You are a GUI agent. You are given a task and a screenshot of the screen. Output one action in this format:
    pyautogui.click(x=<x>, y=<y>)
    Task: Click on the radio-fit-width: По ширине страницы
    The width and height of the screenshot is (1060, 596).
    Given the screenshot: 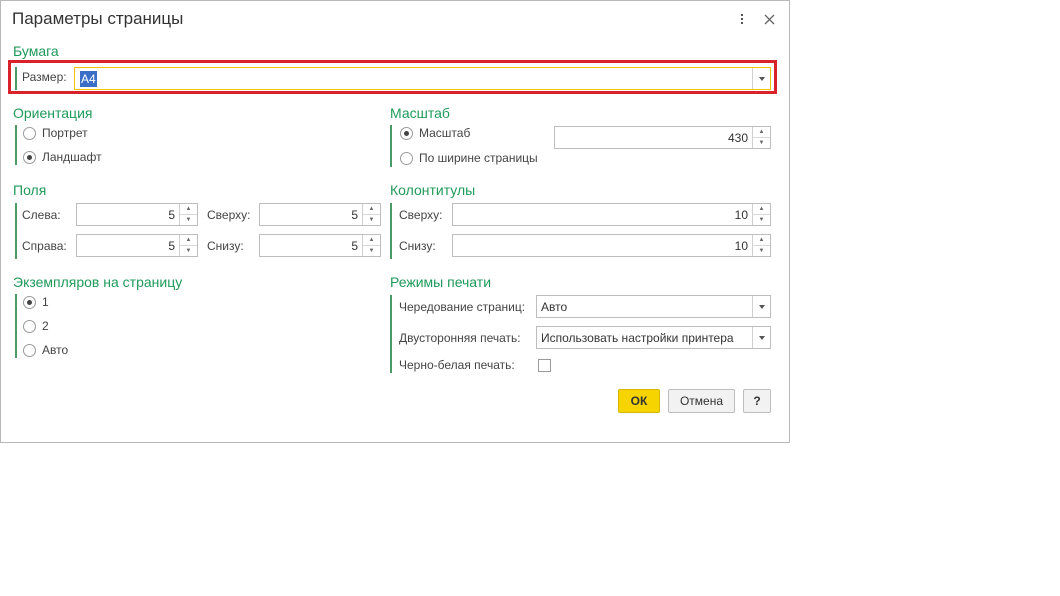 What is the action you would take?
    pyautogui.click(x=469, y=158)
    